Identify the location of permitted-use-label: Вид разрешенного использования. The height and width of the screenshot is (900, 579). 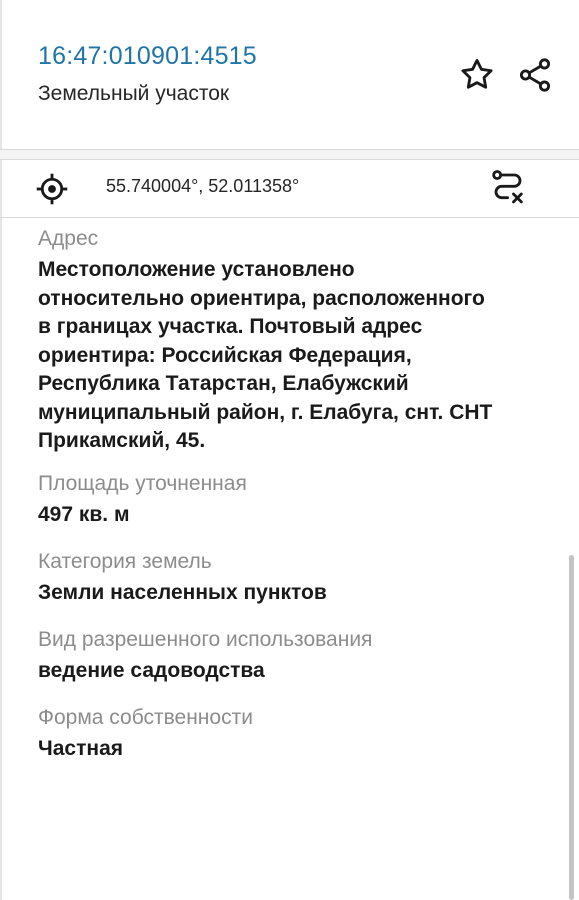
(205, 639).